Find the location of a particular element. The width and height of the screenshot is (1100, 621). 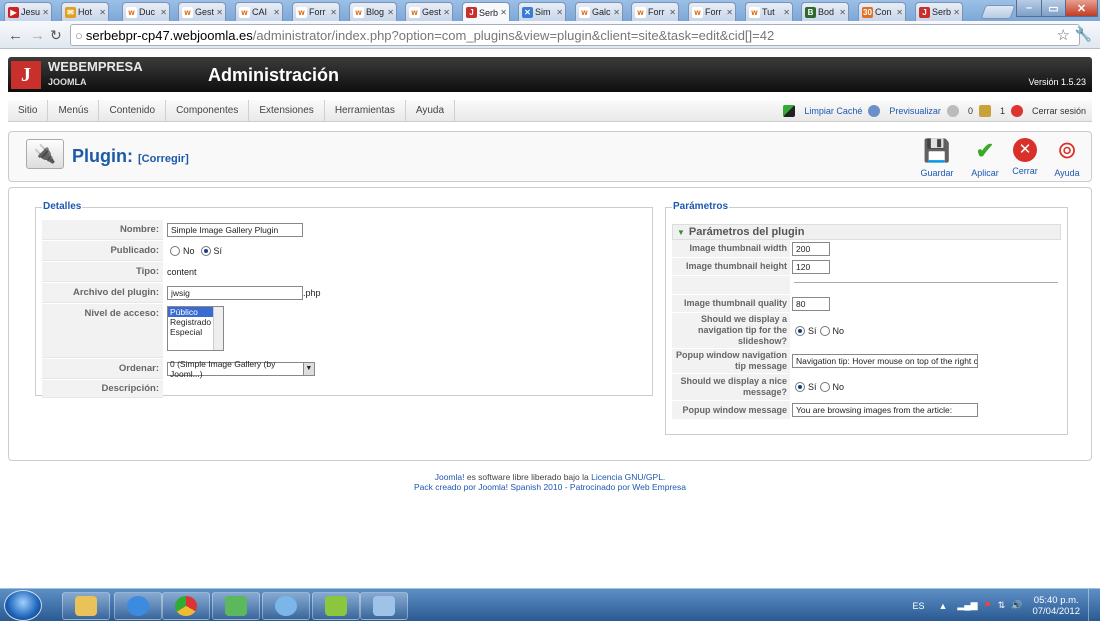

show-hidden-icons-icon: ▲ is located at coordinates (942, 606).